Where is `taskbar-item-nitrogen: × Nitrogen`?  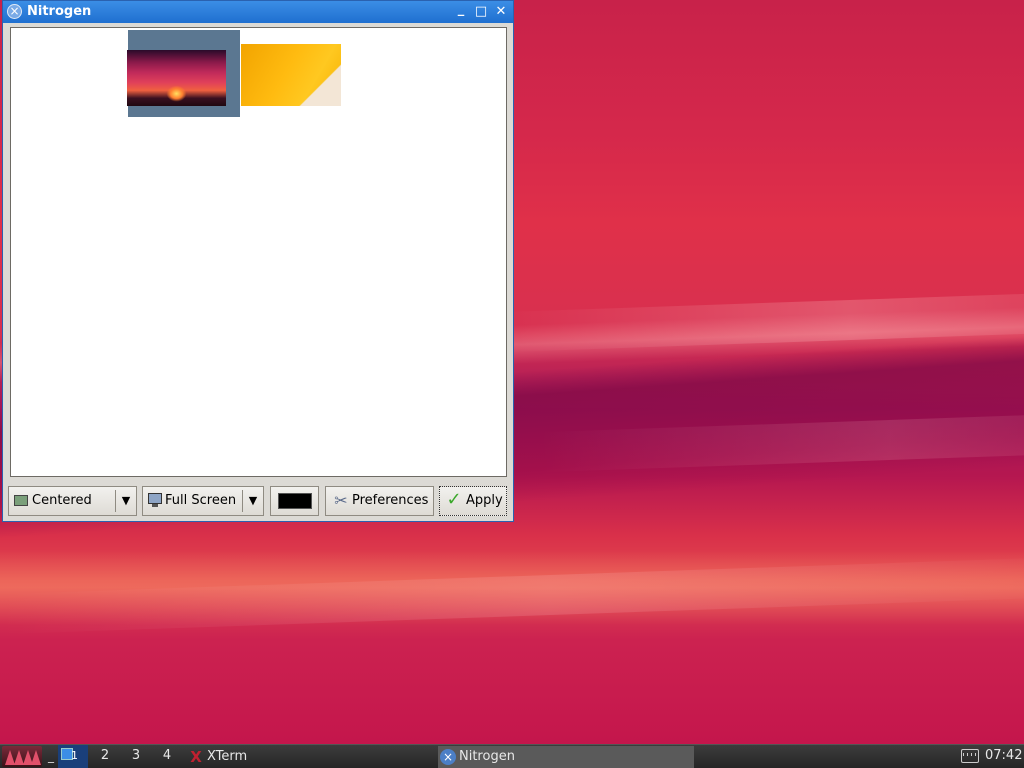 taskbar-item-nitrogen: × Nitrogen is located at coordinates (566, 757).